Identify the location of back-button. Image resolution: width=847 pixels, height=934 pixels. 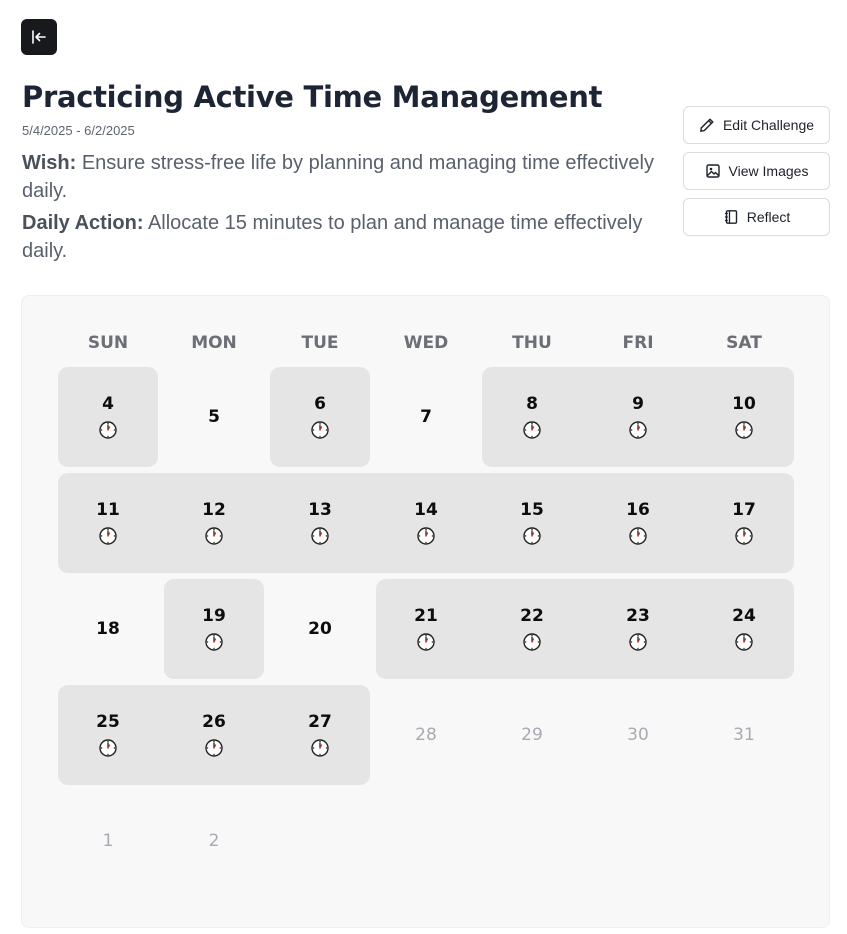
(39, 37).